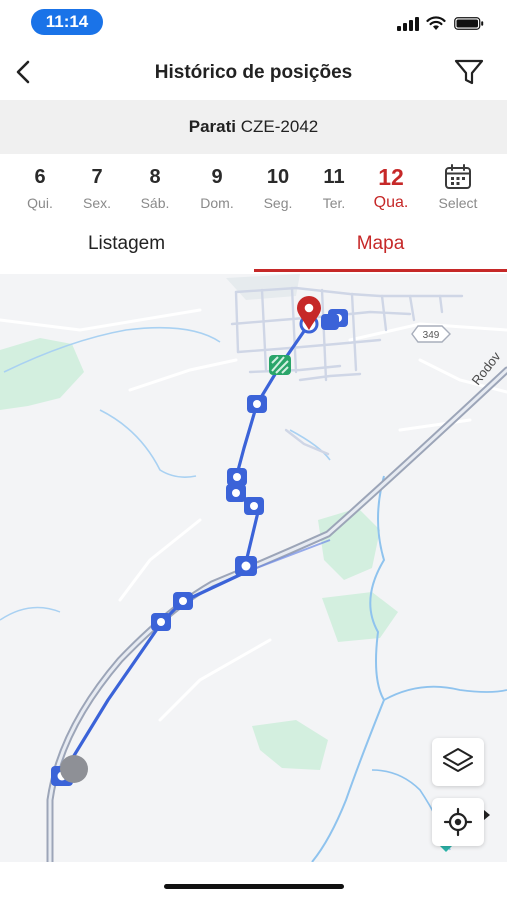 The width and height of the screenshot is (507, 900). Describe the element at coordinates (278, 177) in the screenshot. I see `date-number: 10` at that location.